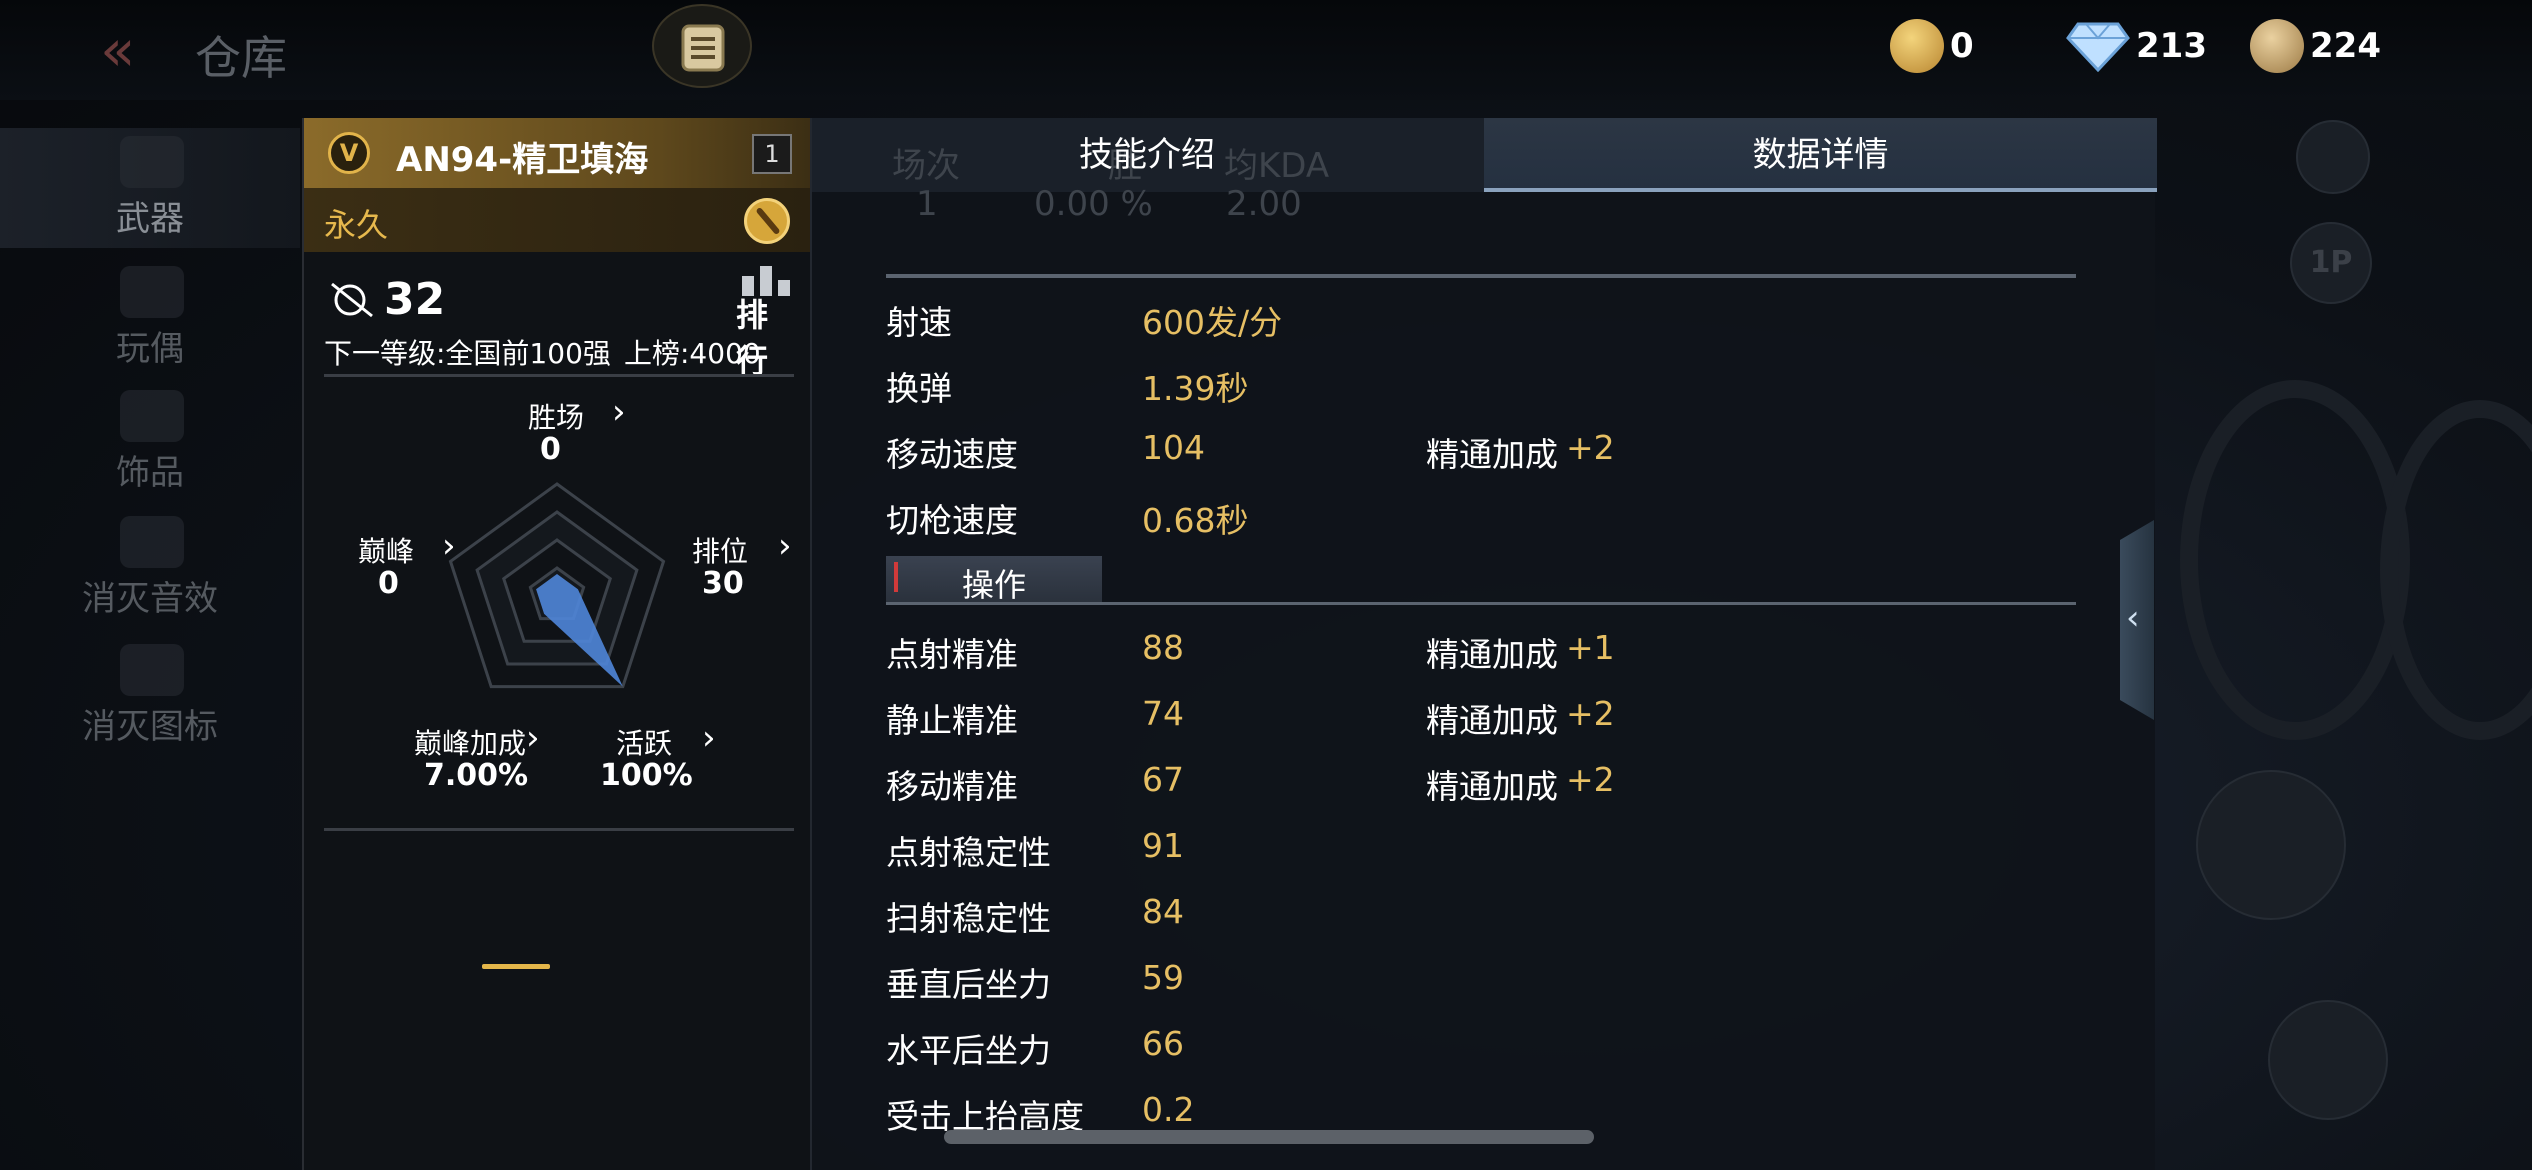 Image resolution: width=2532 pixels, height=1170 pixels. Describe the element at coordinates (1163, 647) in the screenshot. I see `stat-value: 88` at that location.